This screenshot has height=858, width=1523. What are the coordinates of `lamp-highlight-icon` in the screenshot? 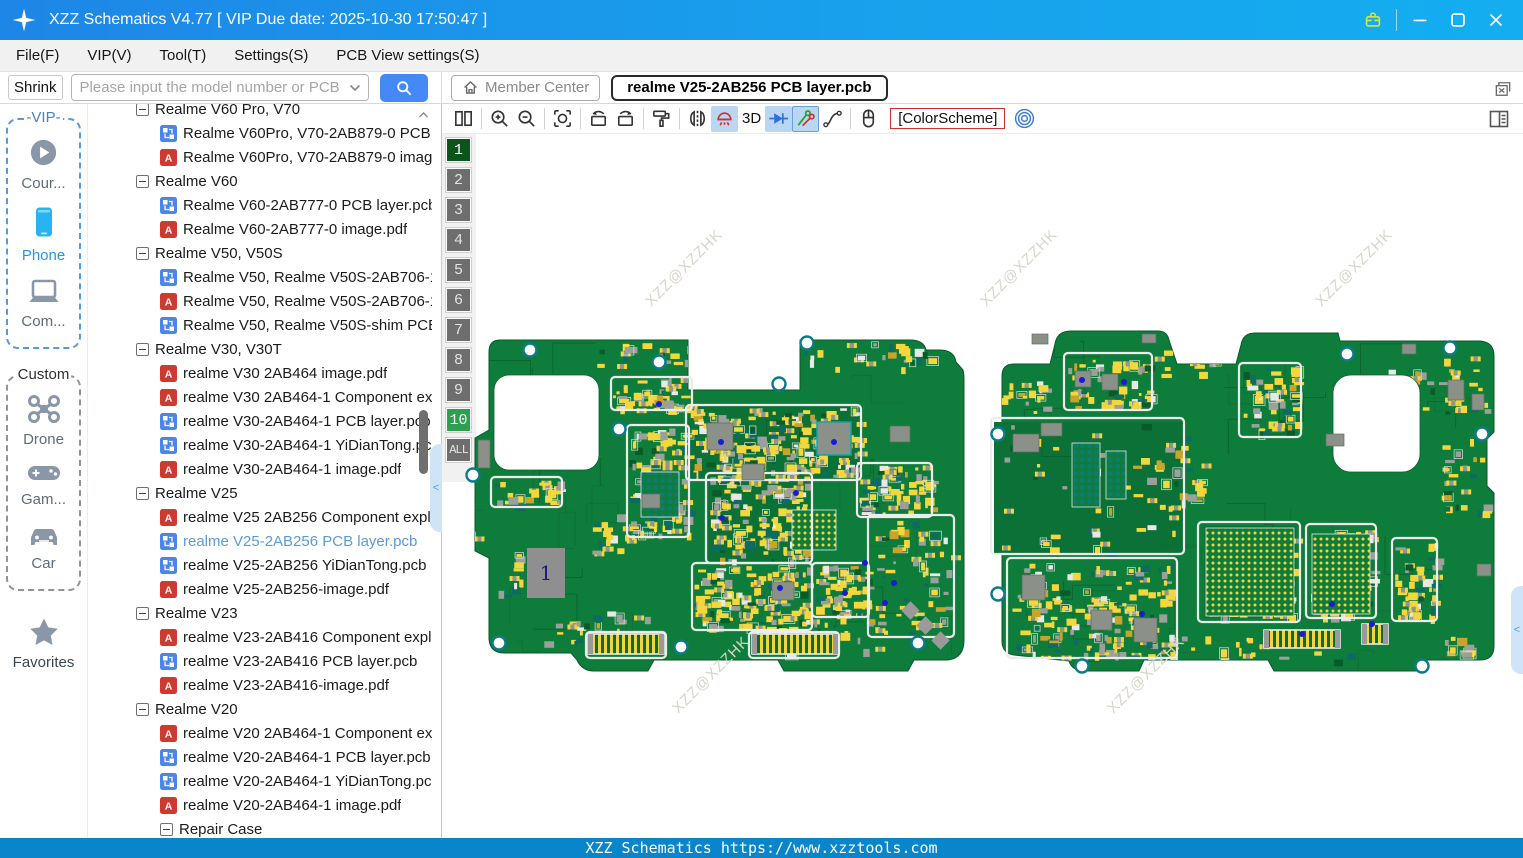 It's located at (724, 118).